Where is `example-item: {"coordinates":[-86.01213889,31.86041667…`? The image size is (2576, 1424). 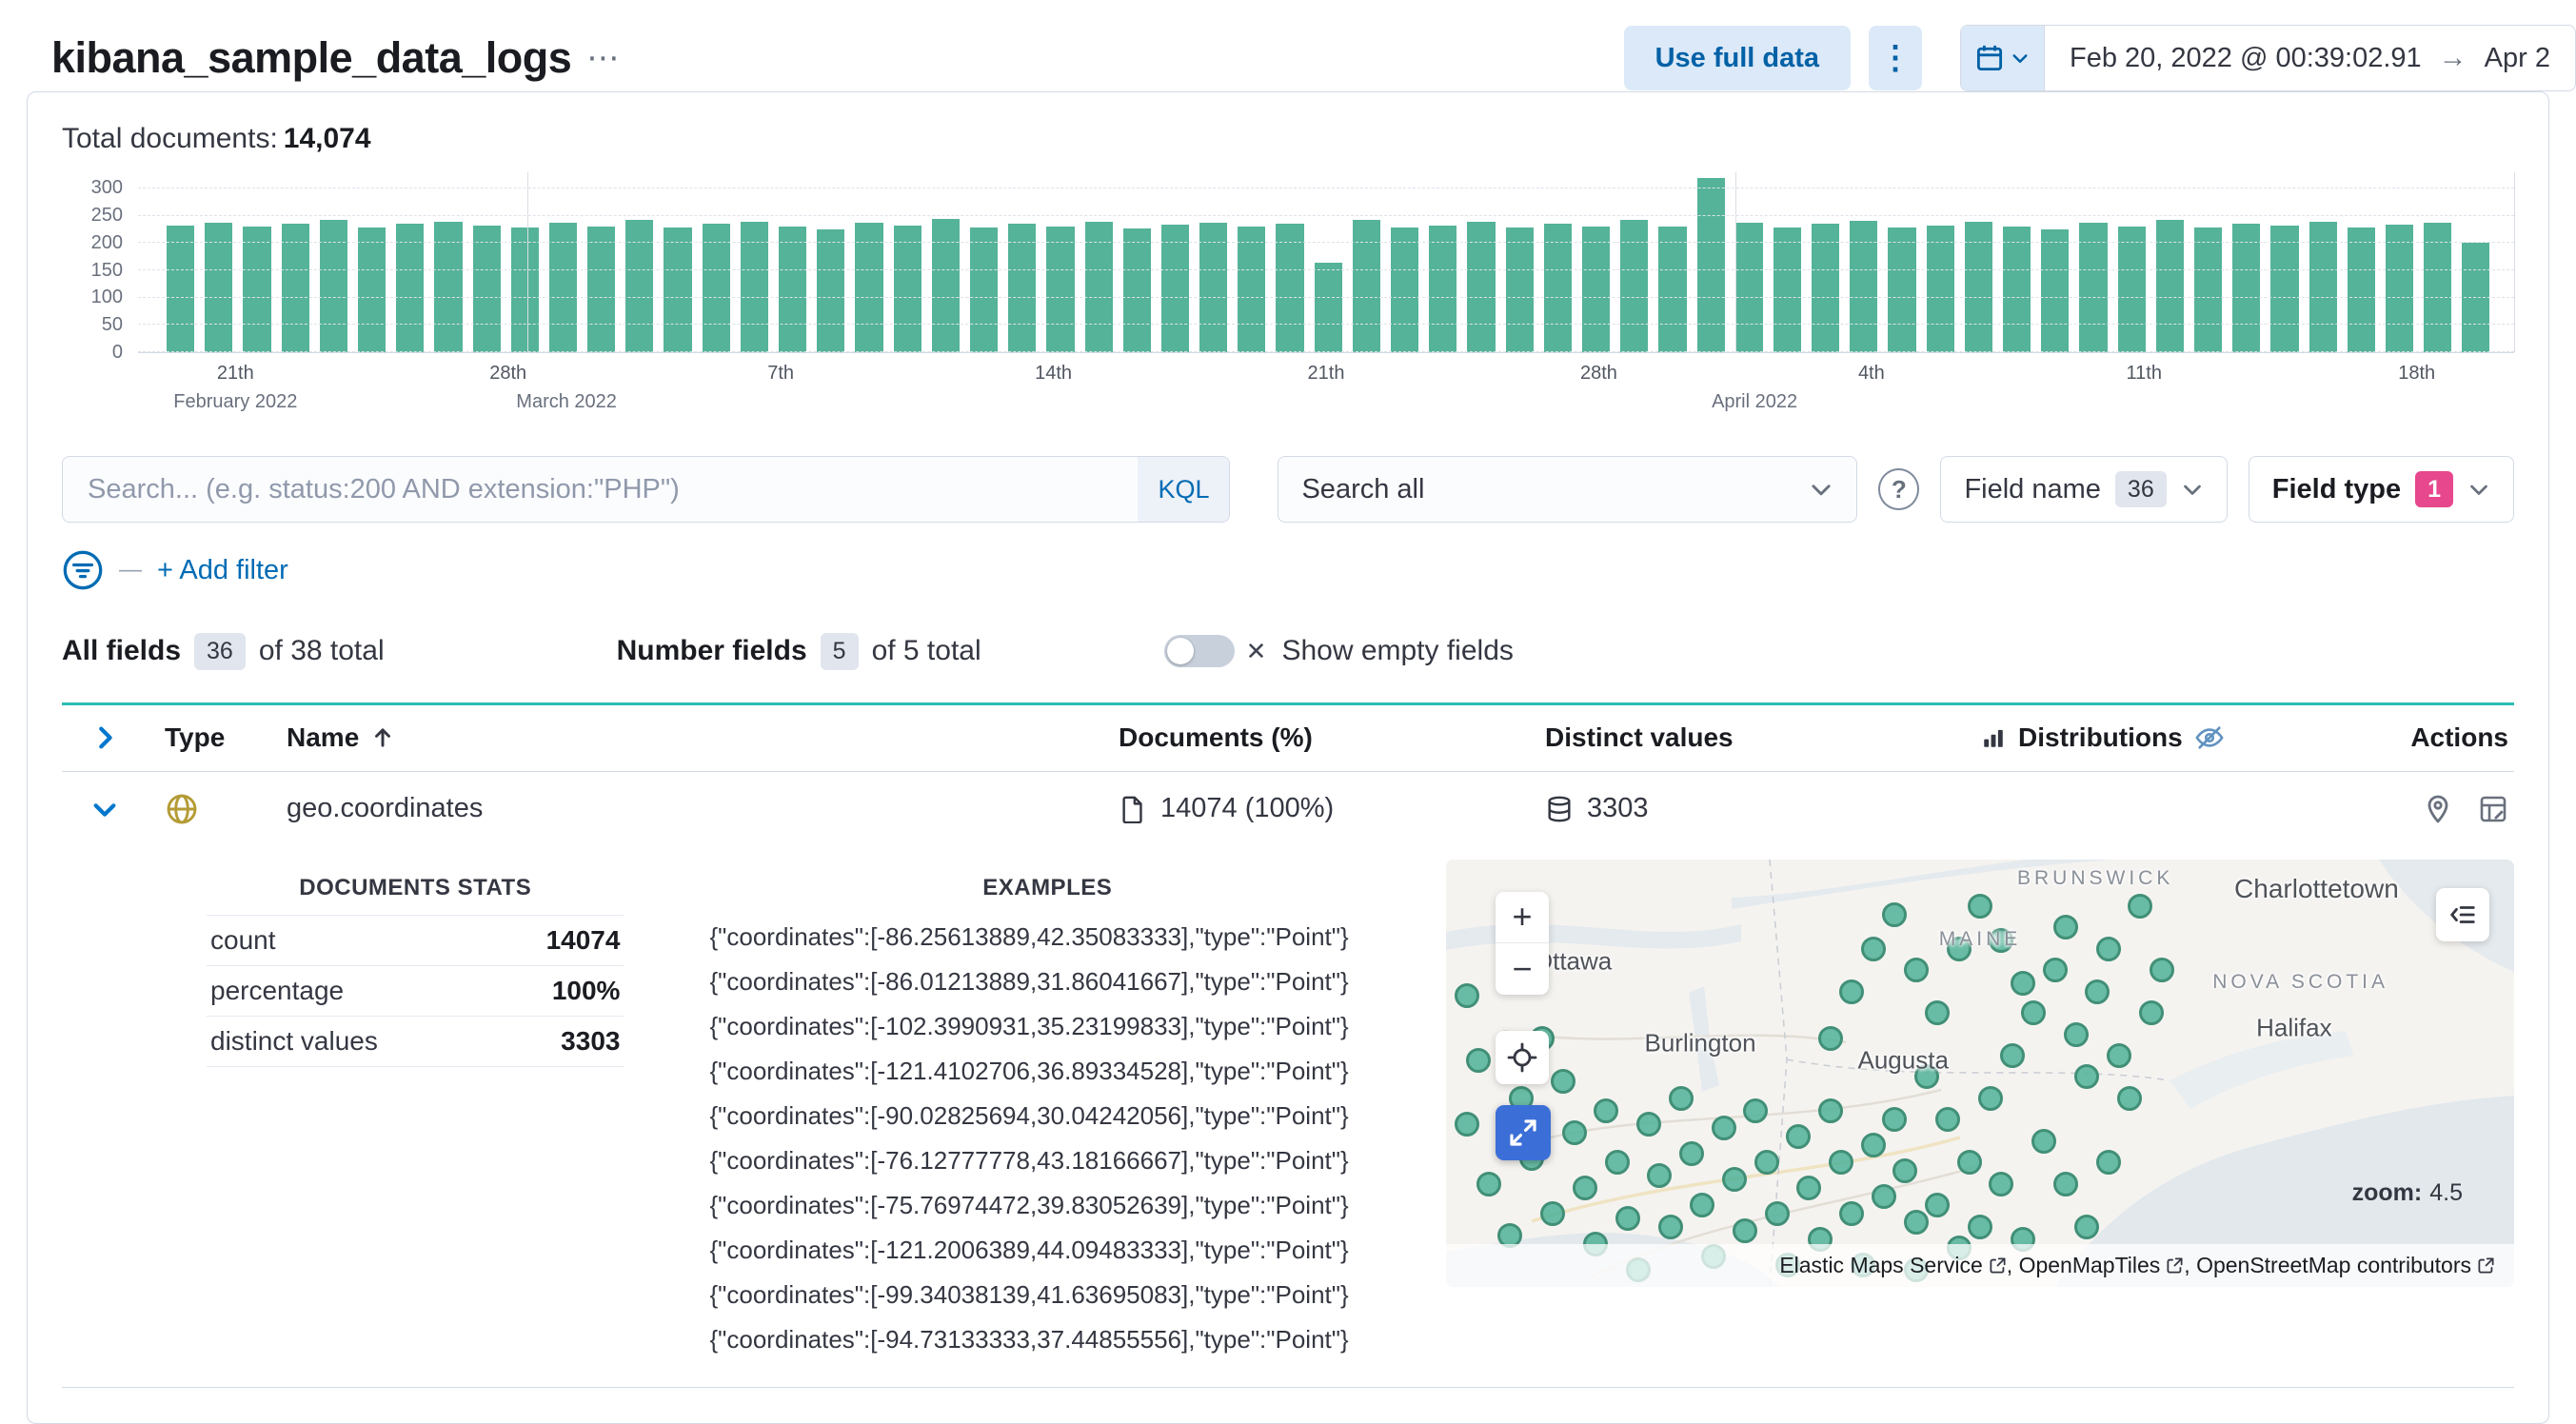 example-item: {"coordinates":[-86.01213889,31.86041667… is located at coordinates (1029, 981).